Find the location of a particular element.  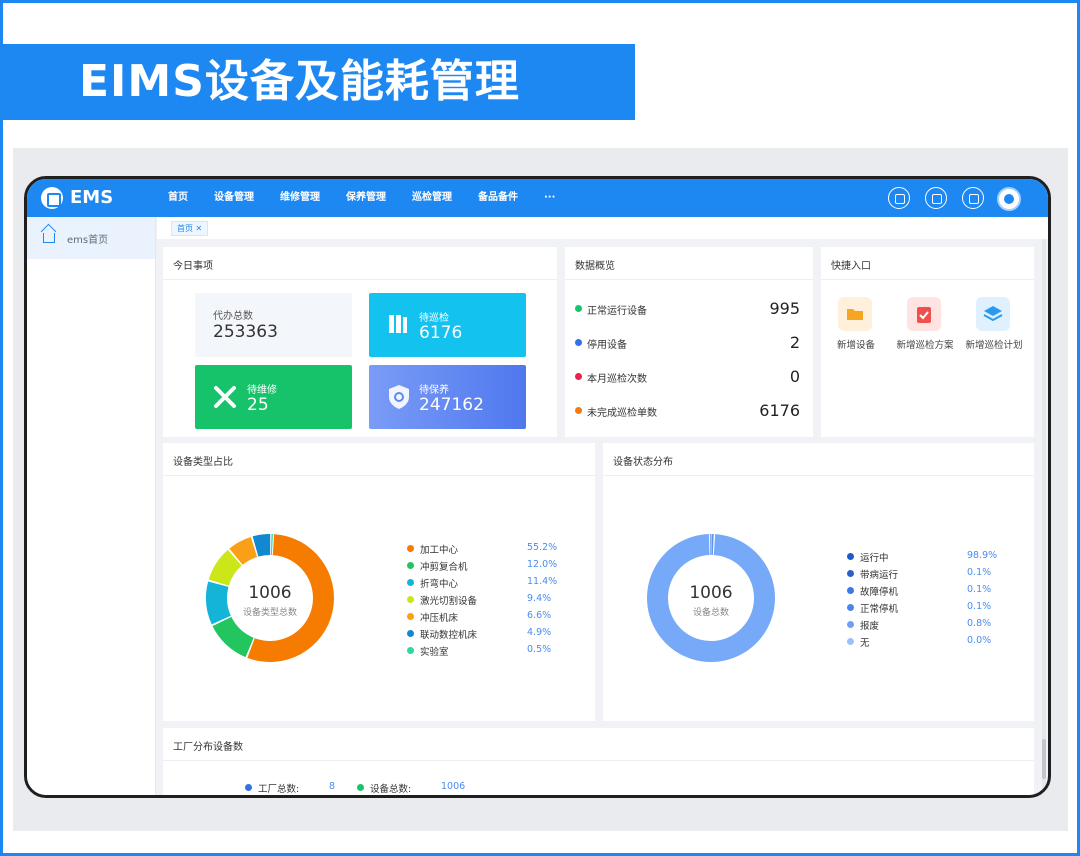

layers-icon is located at coordinates (993, 314).